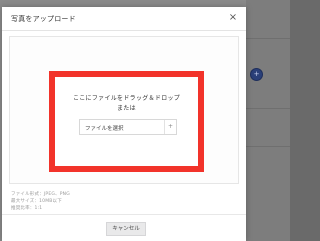  Describe the element at coordinates (128, 127) in the screenshot. I see `file-select-button: ファイルを選択 +` at that location.